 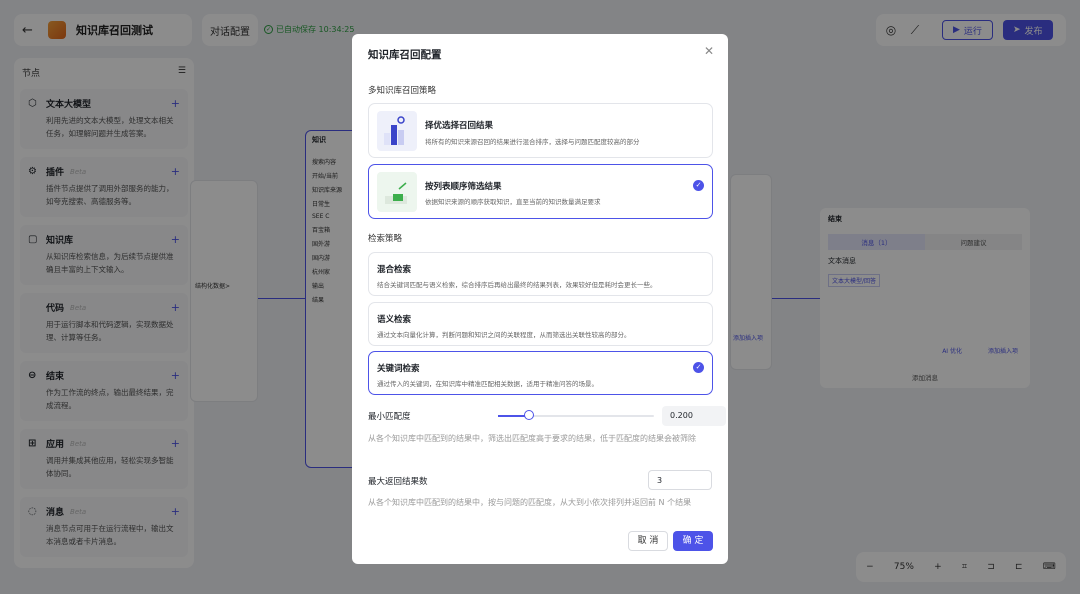 What do you see at coordinates (389, 417) in the screenshot?
I see `min-match-label: 最小匹配度` at bounding box center [389, 417].